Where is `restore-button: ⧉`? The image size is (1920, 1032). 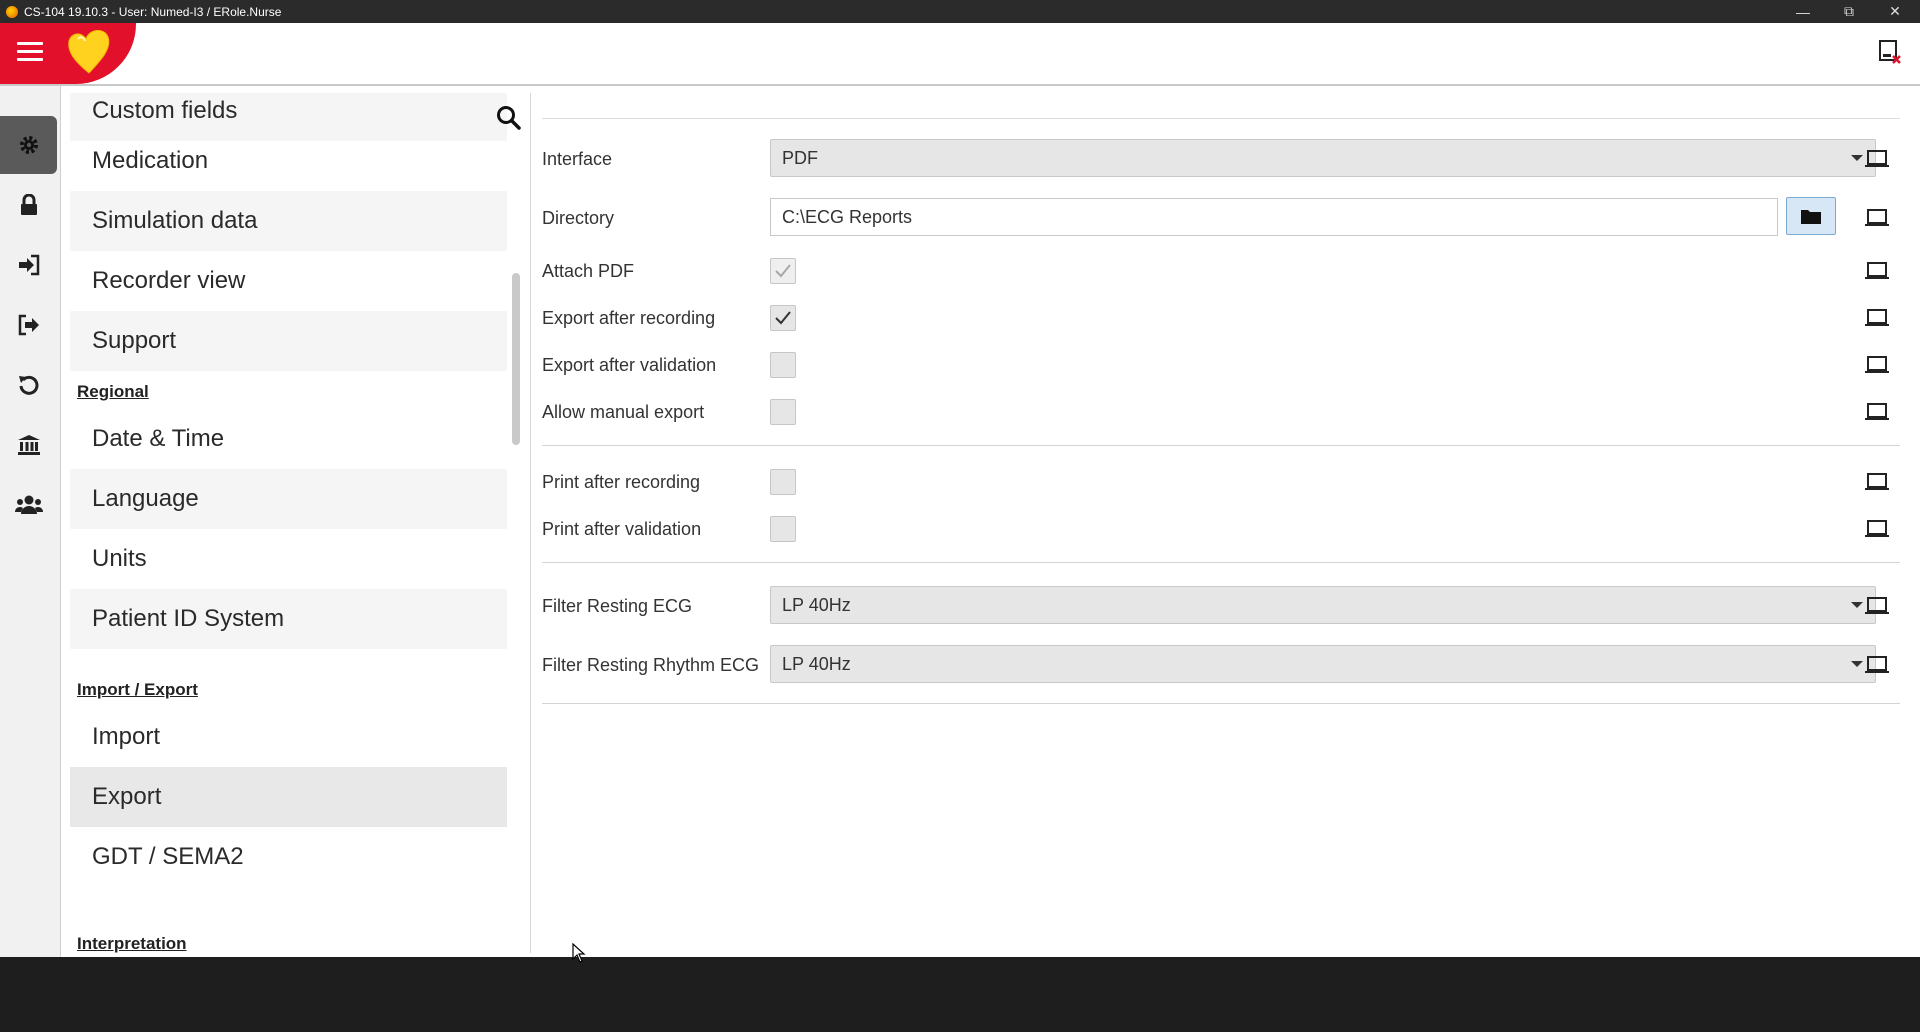 restore-button: ⧉ is located at coordinates (1849, 11).